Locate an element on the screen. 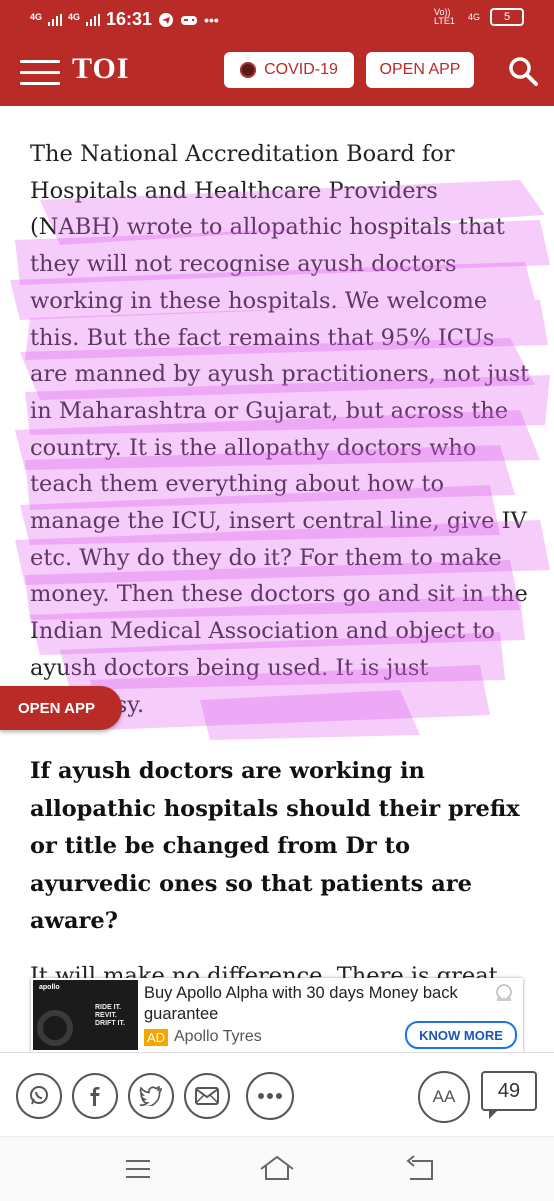 The height and width of the screenshot is (1201, 554). status-left: 4G 4G 16:31 ••• is located at coordinates (124, 19).